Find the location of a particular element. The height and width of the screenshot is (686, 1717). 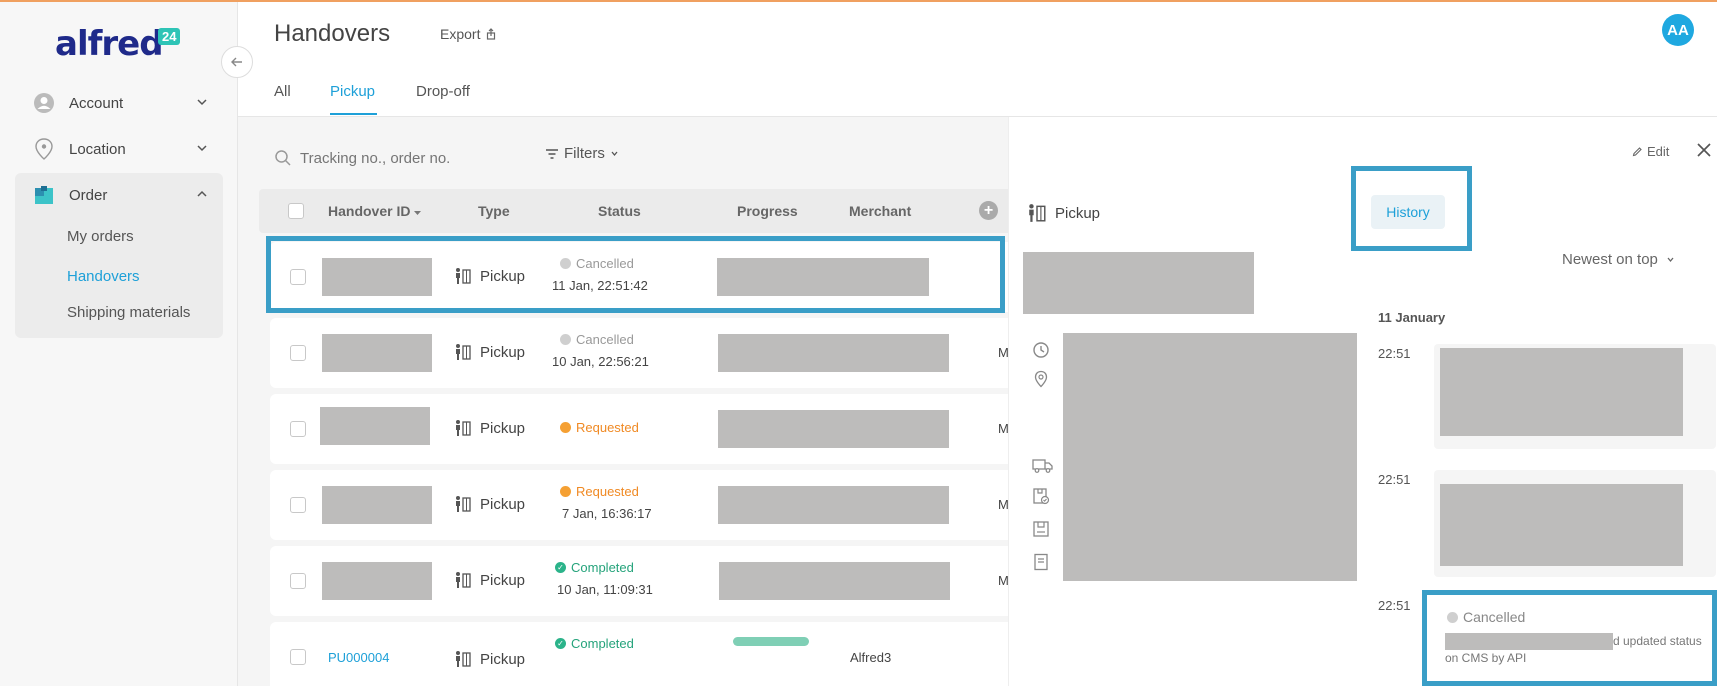

add-column-button: + is located at coordinates (988, 210).